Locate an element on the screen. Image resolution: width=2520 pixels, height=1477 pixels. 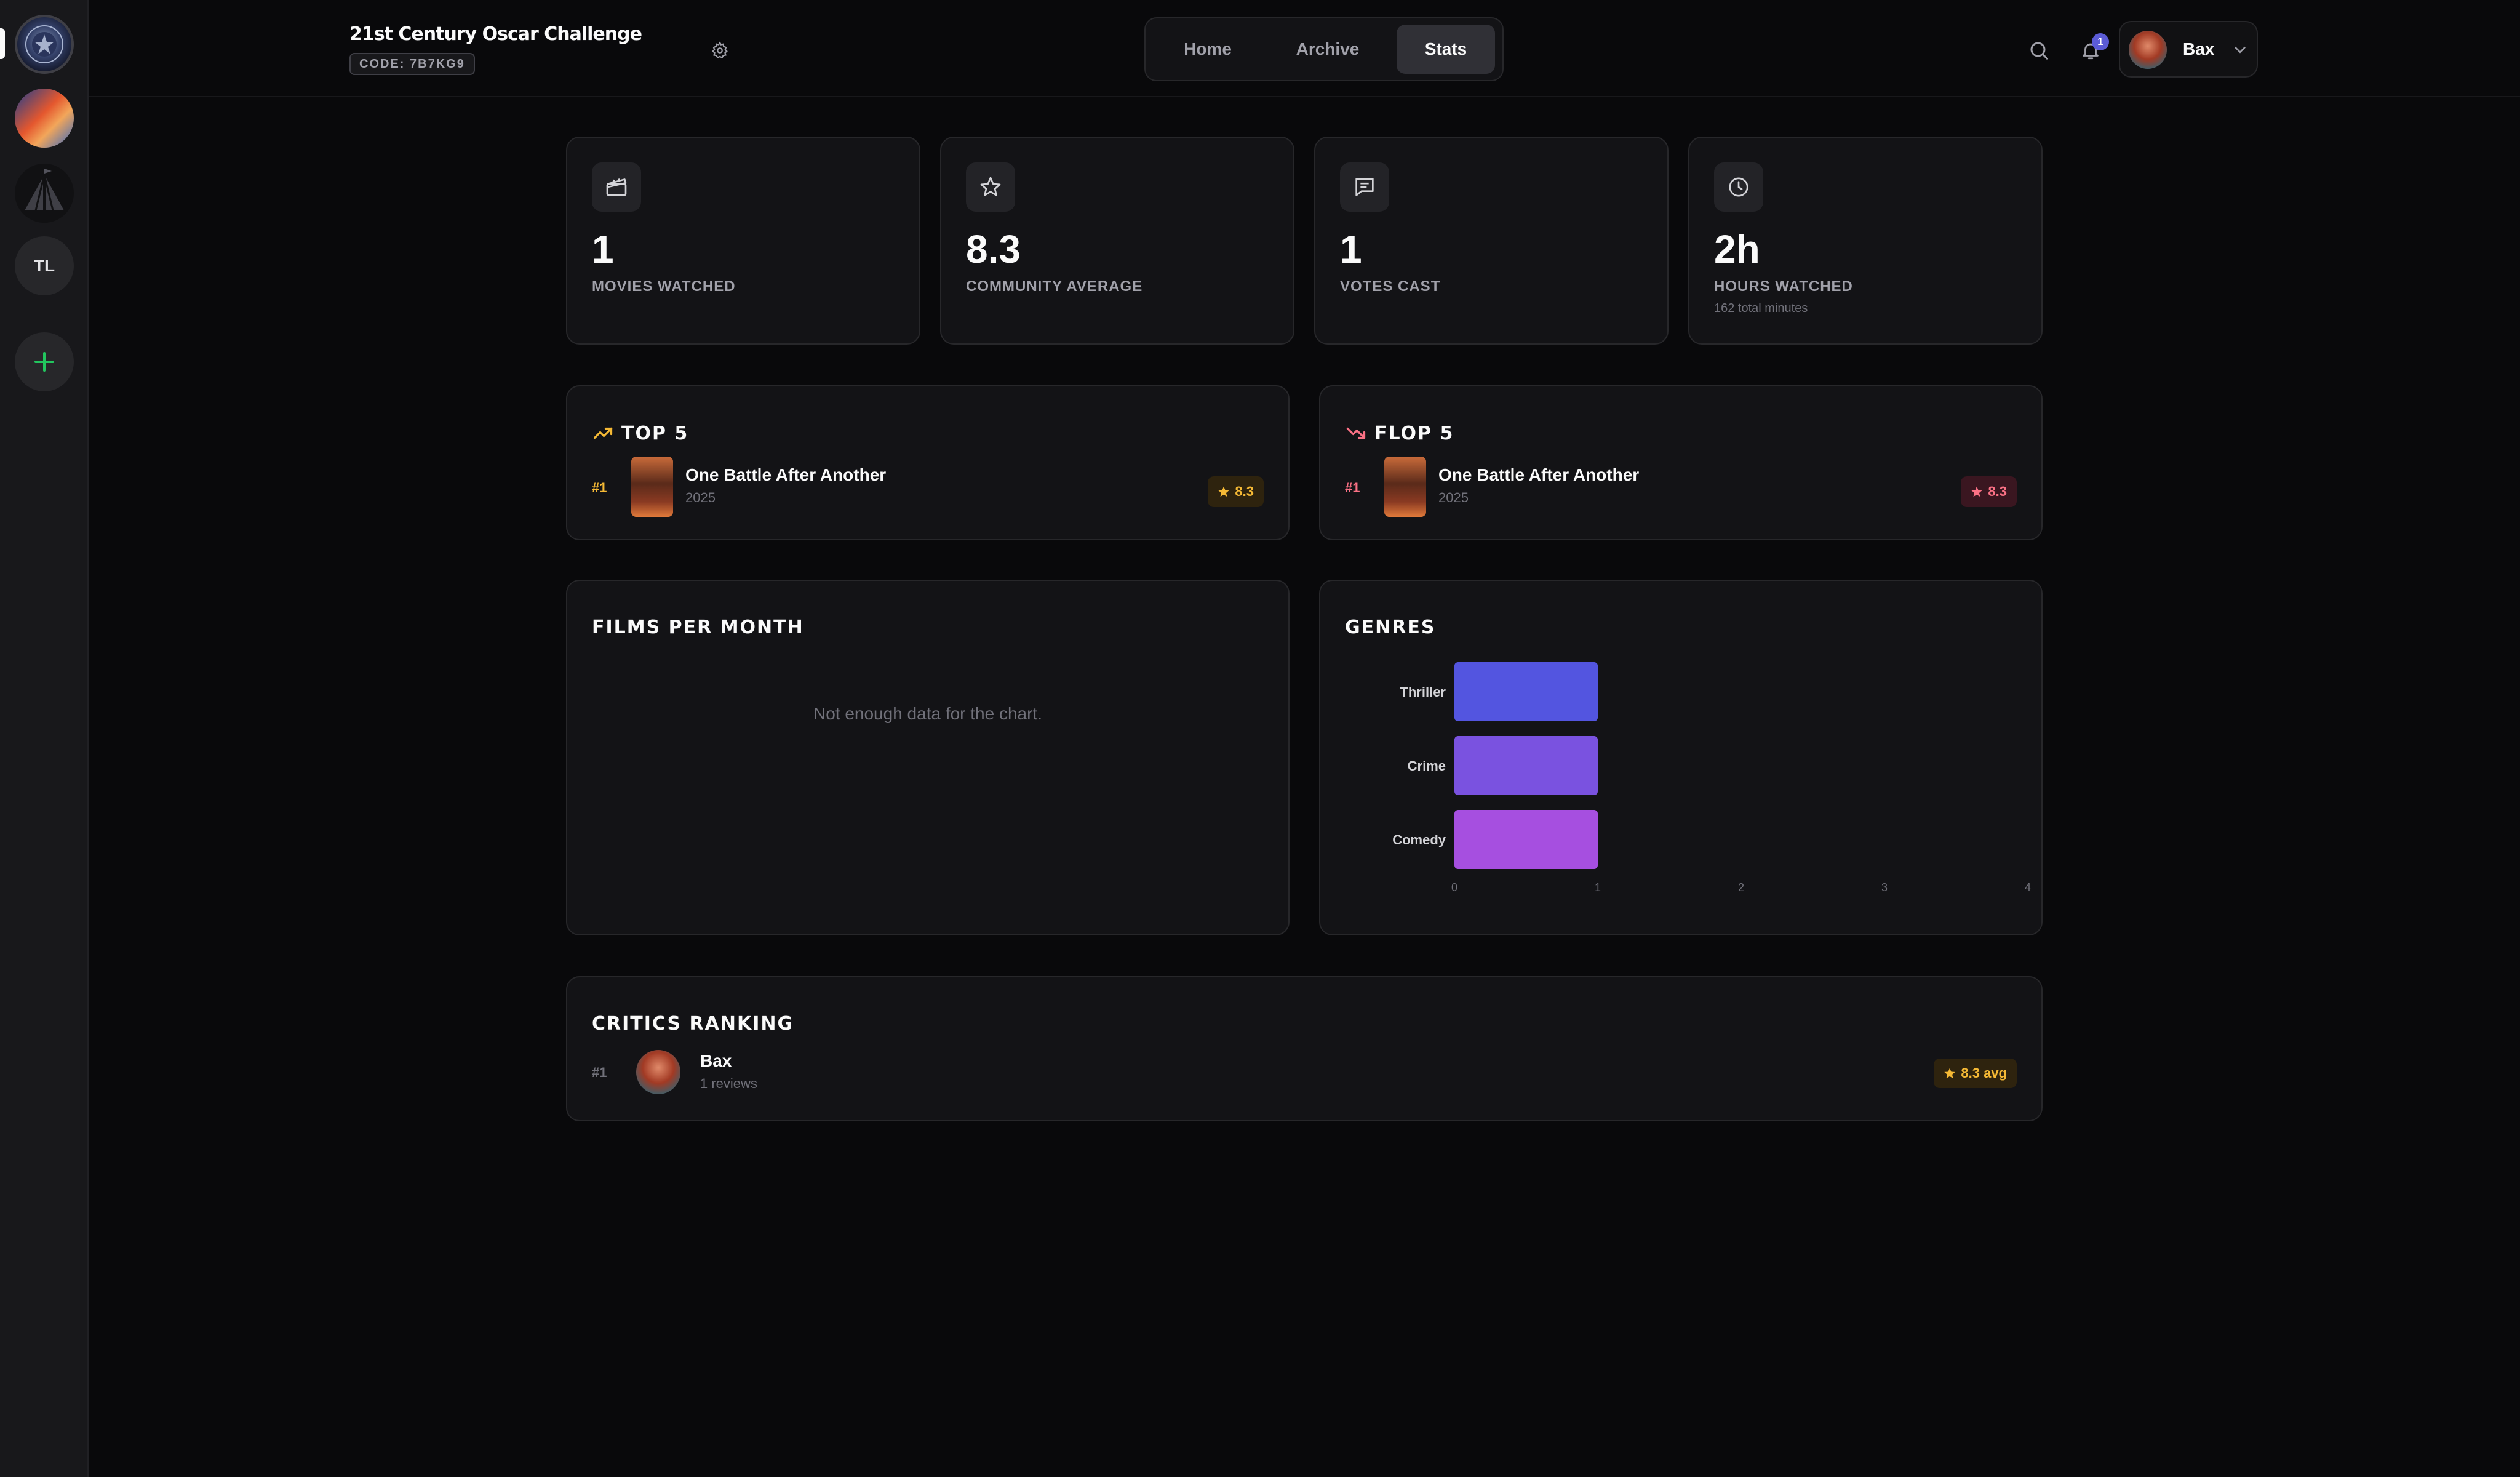
notification-count-badge: 1 is located at coordinates (2100, 41).